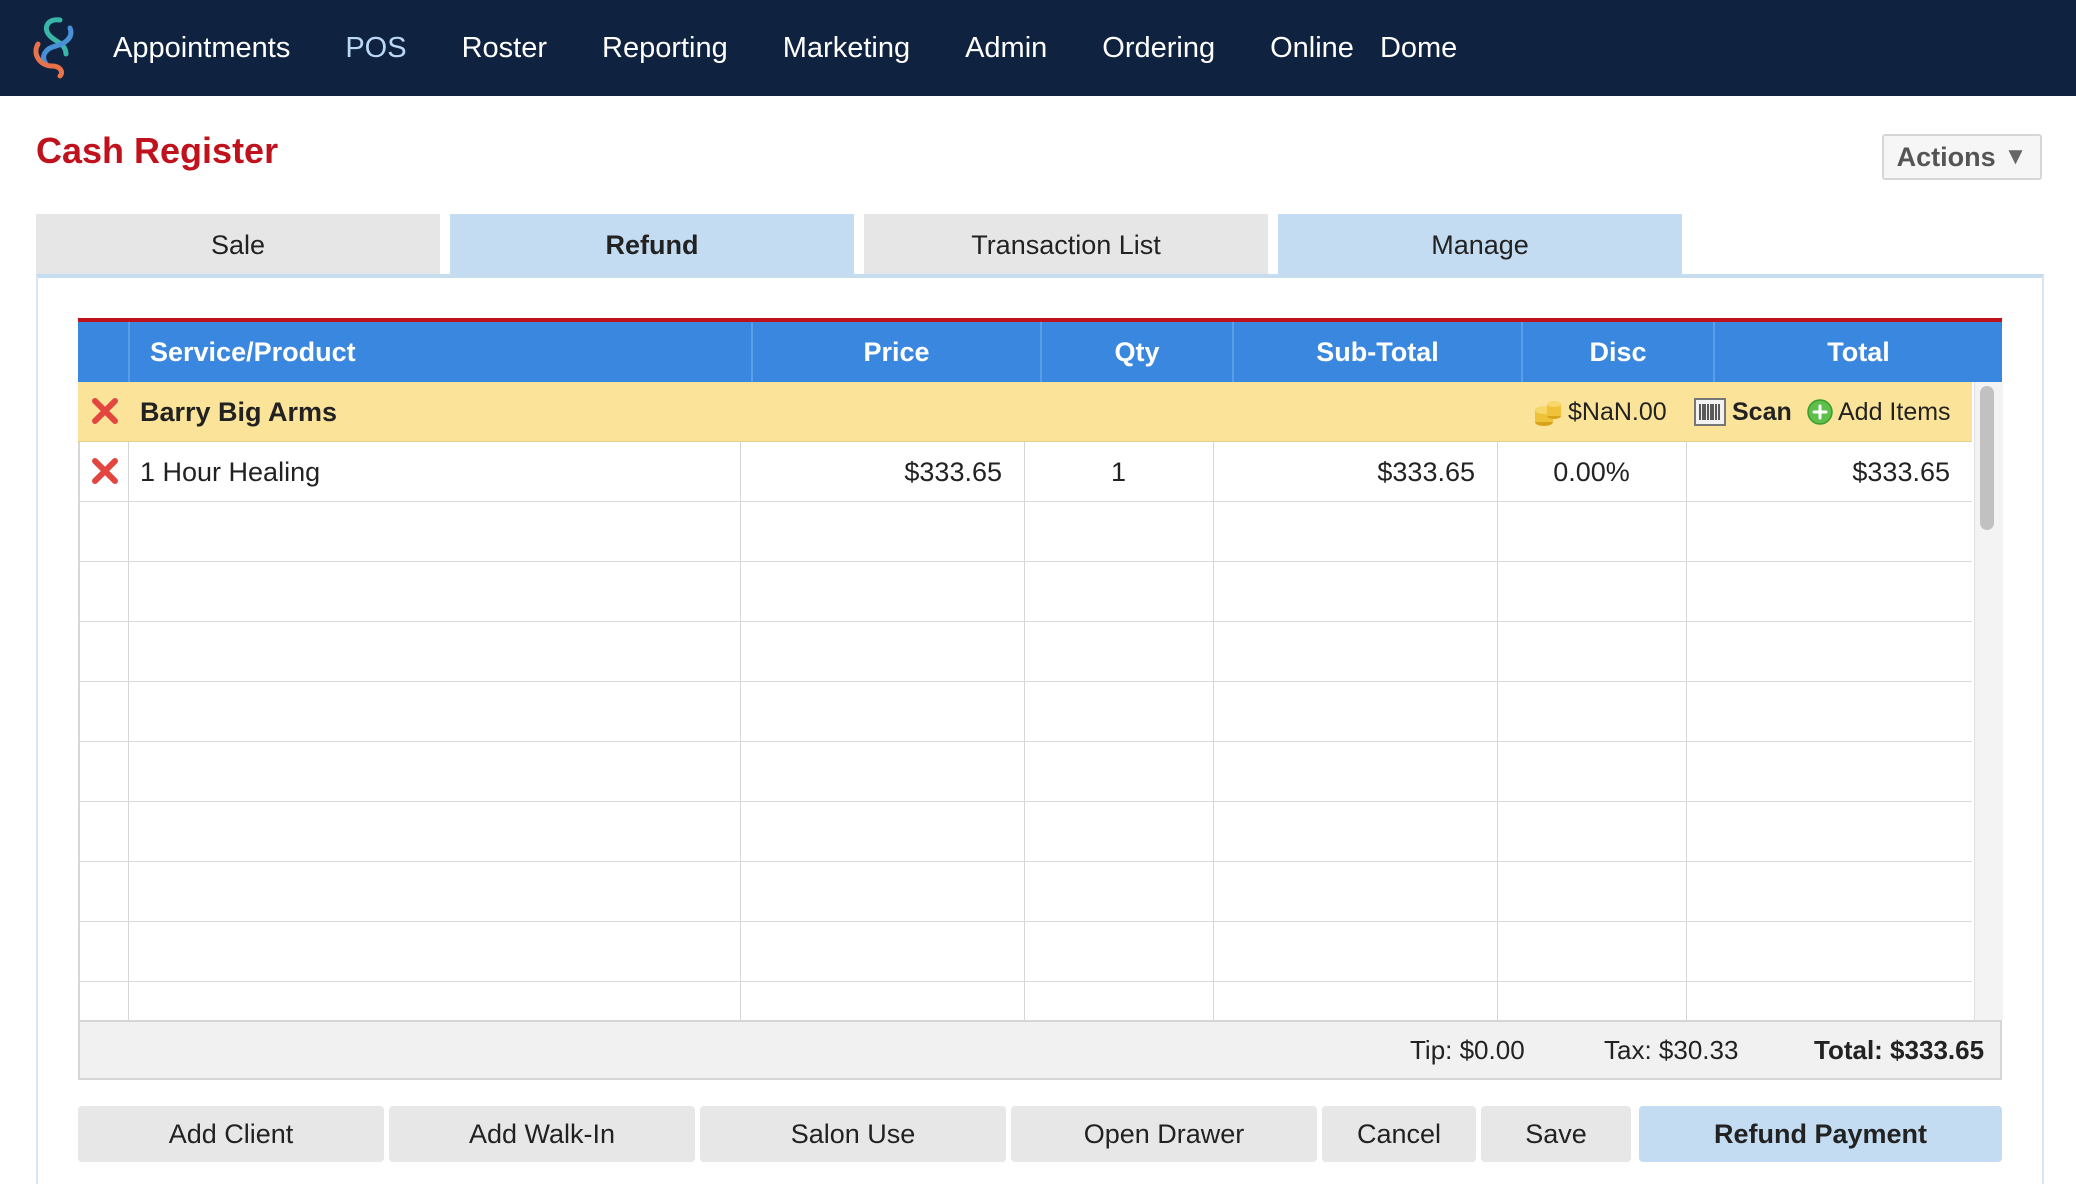 This screenshot has width=2076, height=1184. What do you see at coordinates (881, 472) in the screenshot?
I see `row-price: $333.65` at bounding box center [881, 472].